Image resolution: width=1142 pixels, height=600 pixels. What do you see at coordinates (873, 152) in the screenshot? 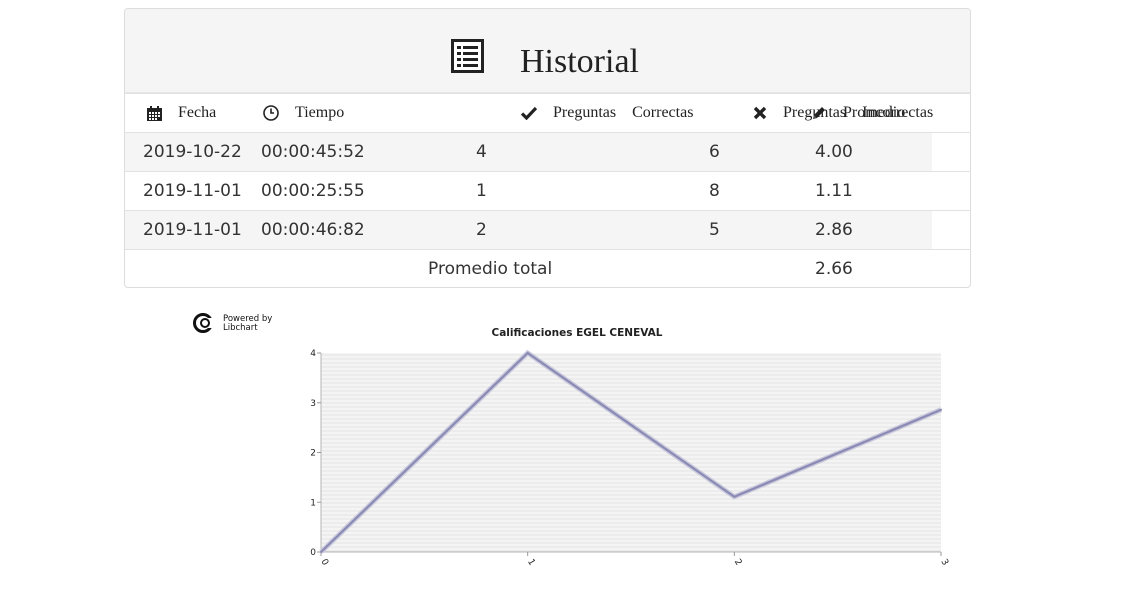
I see `cell-promedio: 4.00` at bounding box center [873, 152].